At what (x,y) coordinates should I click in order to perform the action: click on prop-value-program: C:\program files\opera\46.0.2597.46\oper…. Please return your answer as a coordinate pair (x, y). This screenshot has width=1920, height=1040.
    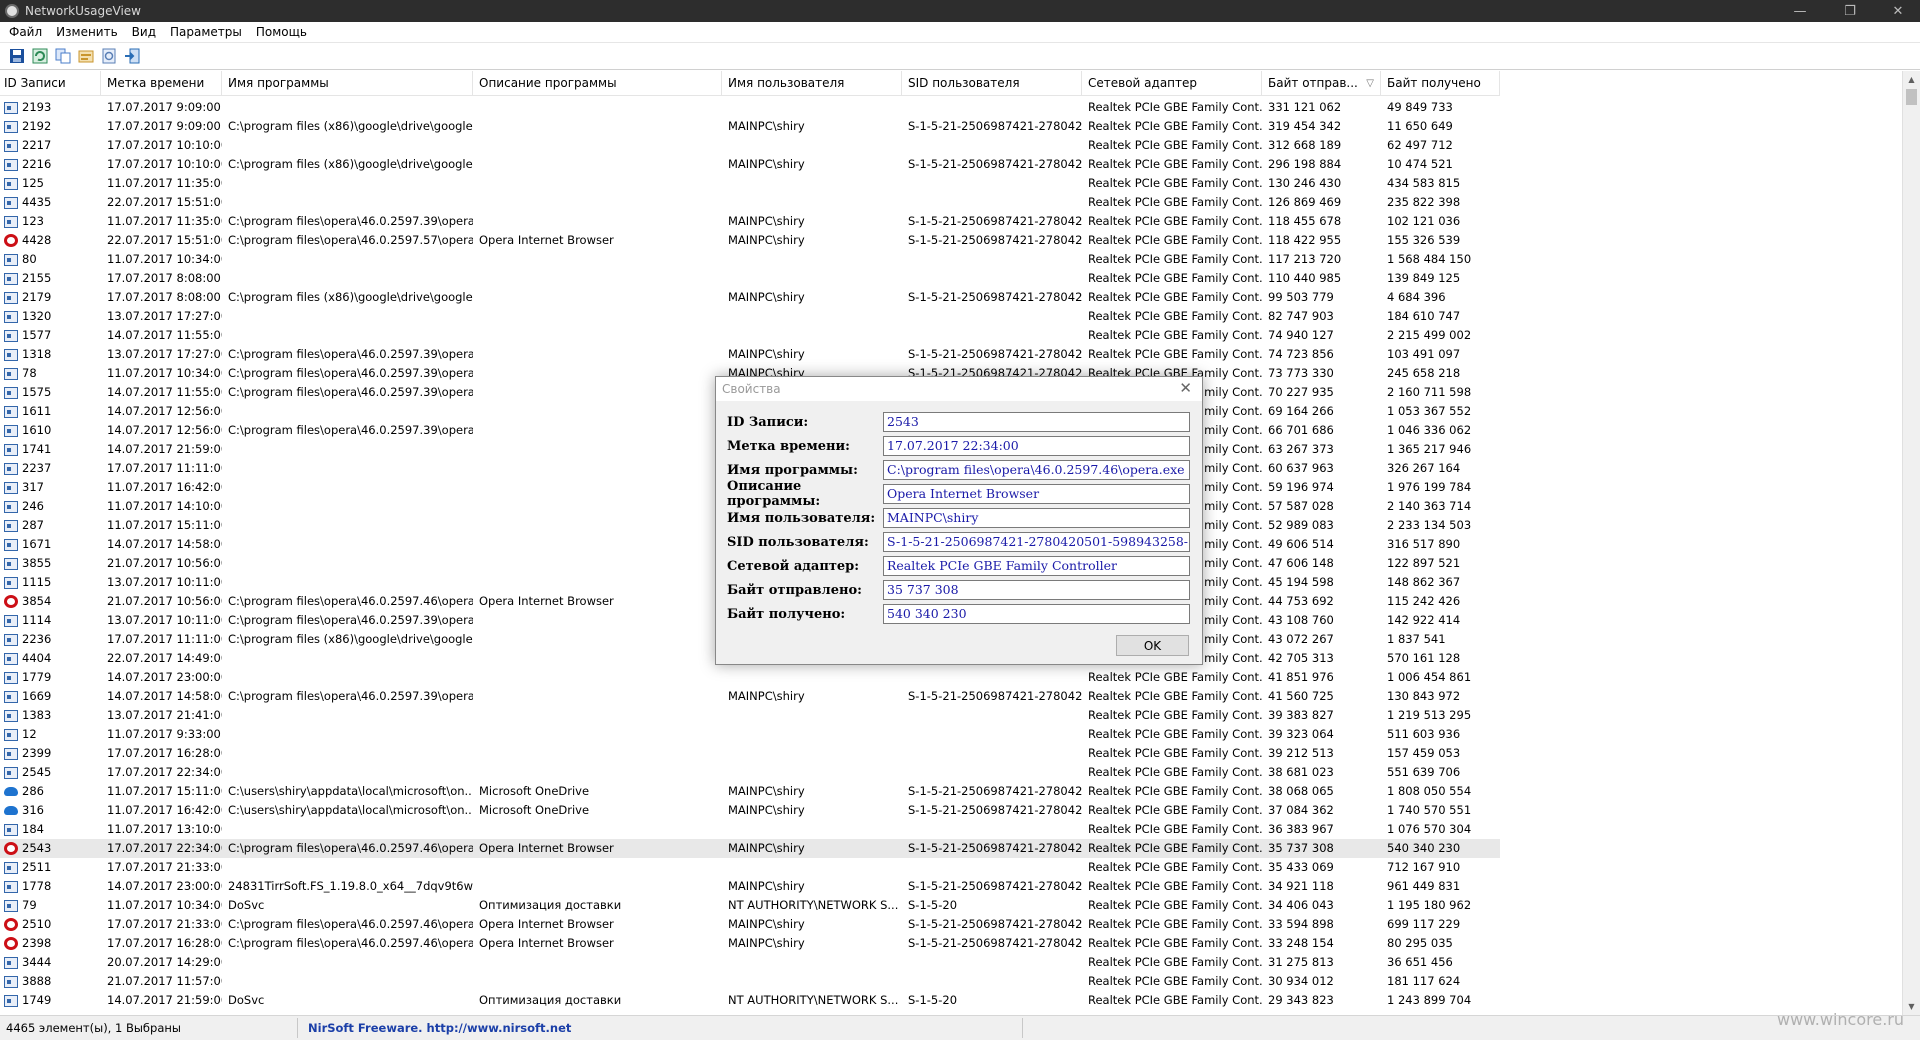
    Looking at the image, I should click on (1036, 470).